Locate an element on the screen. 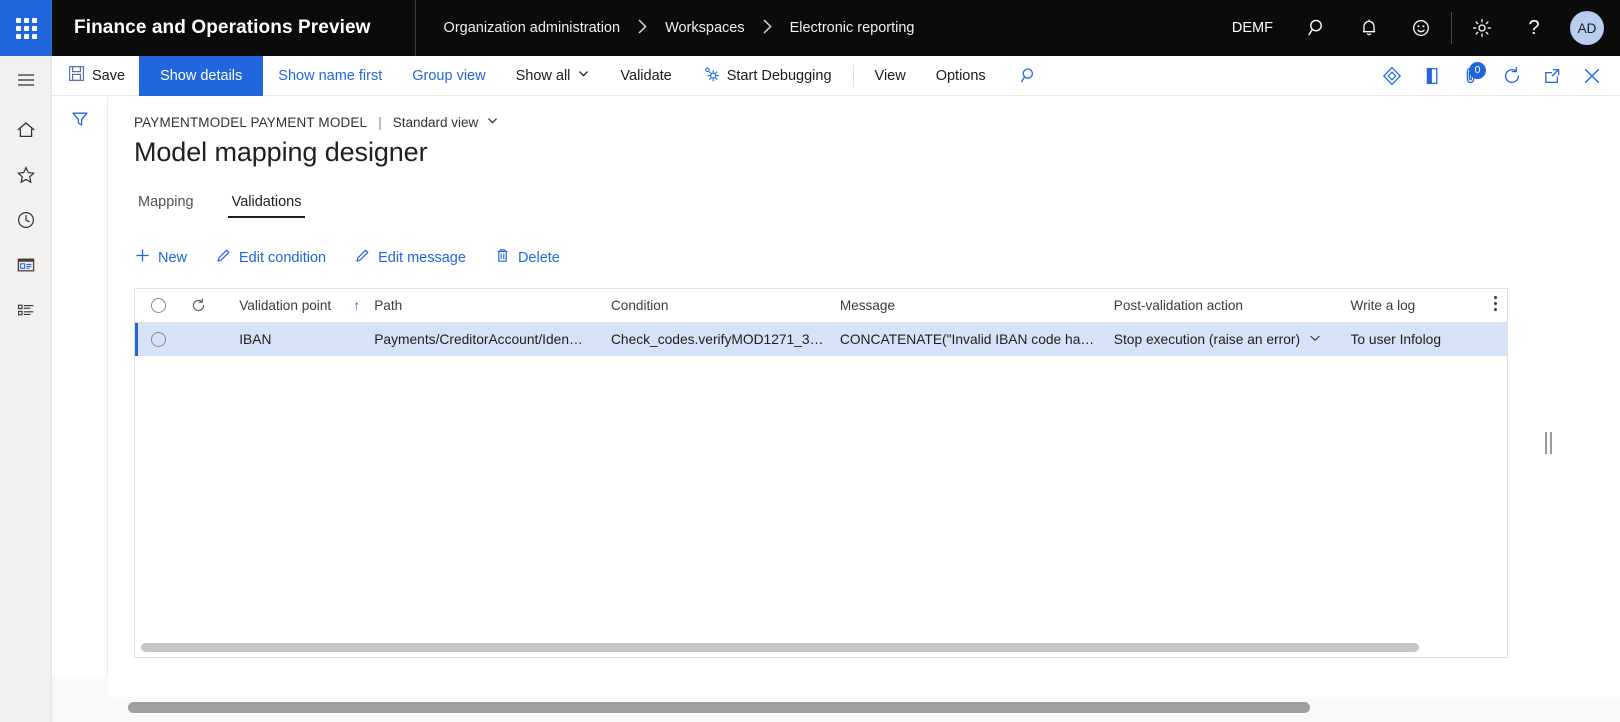 The image size is (1620, 722). select-all-cell is located at coordinates (158, 305).